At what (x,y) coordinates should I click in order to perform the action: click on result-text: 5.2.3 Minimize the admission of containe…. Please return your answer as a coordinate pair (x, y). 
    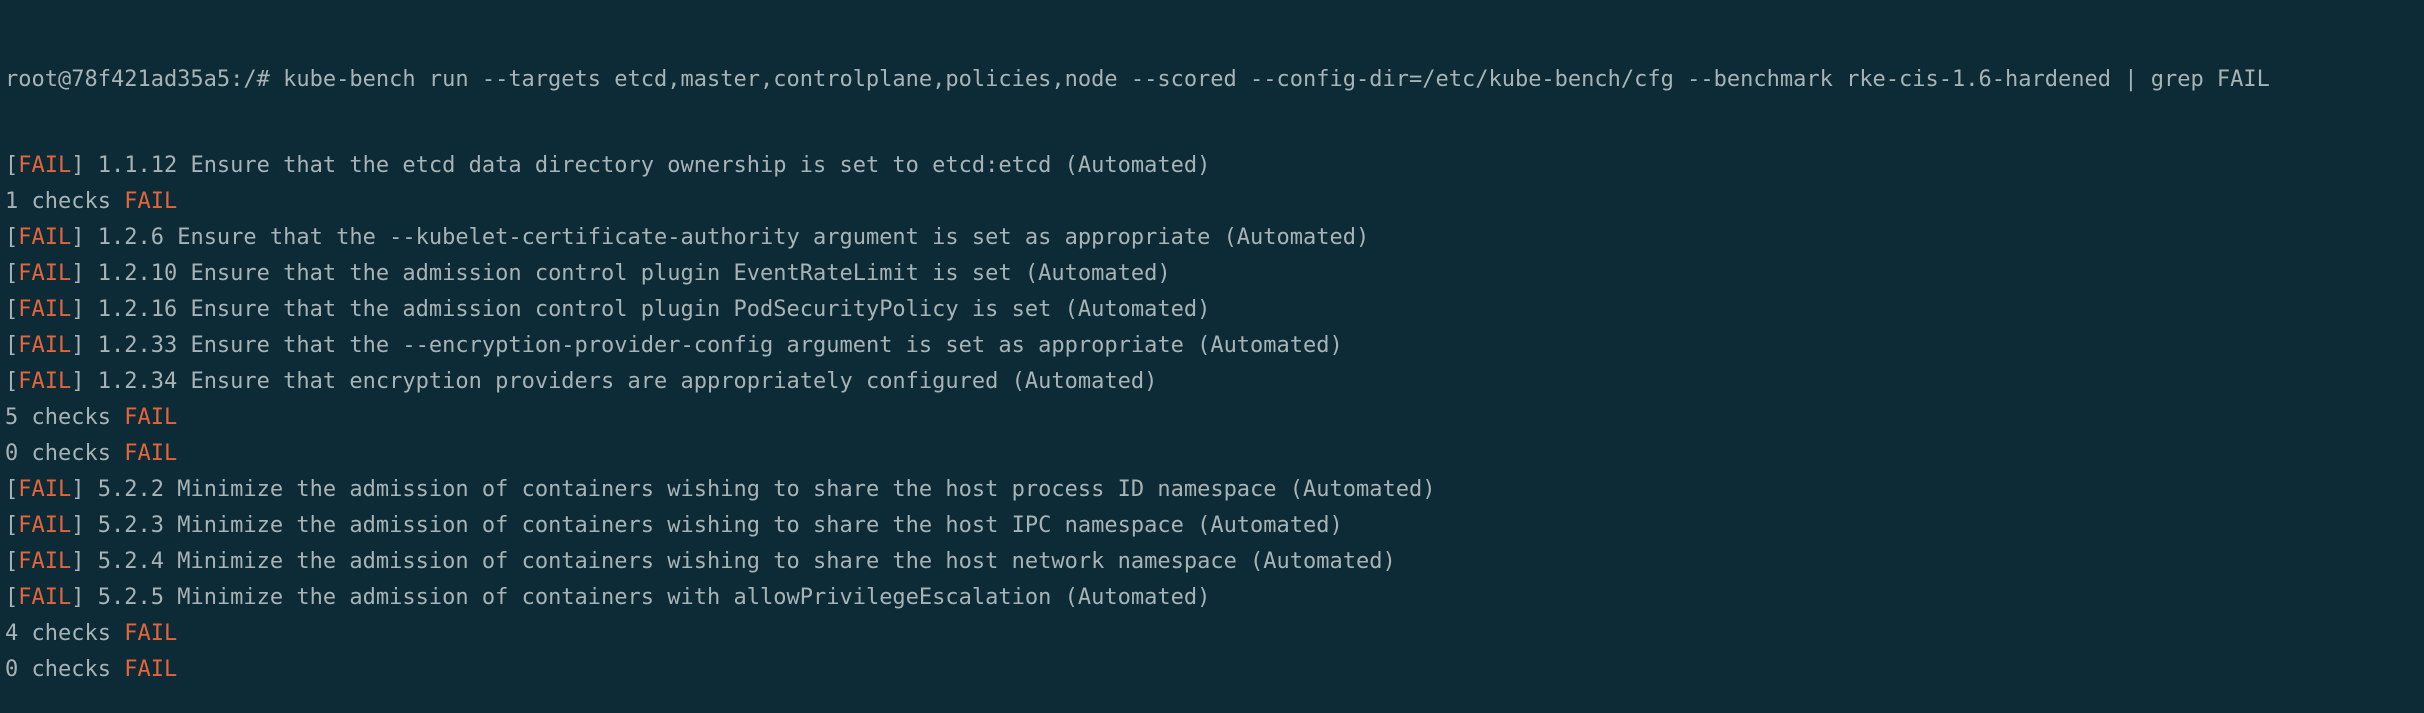
    Looking at the image, I should click on (713, 525).